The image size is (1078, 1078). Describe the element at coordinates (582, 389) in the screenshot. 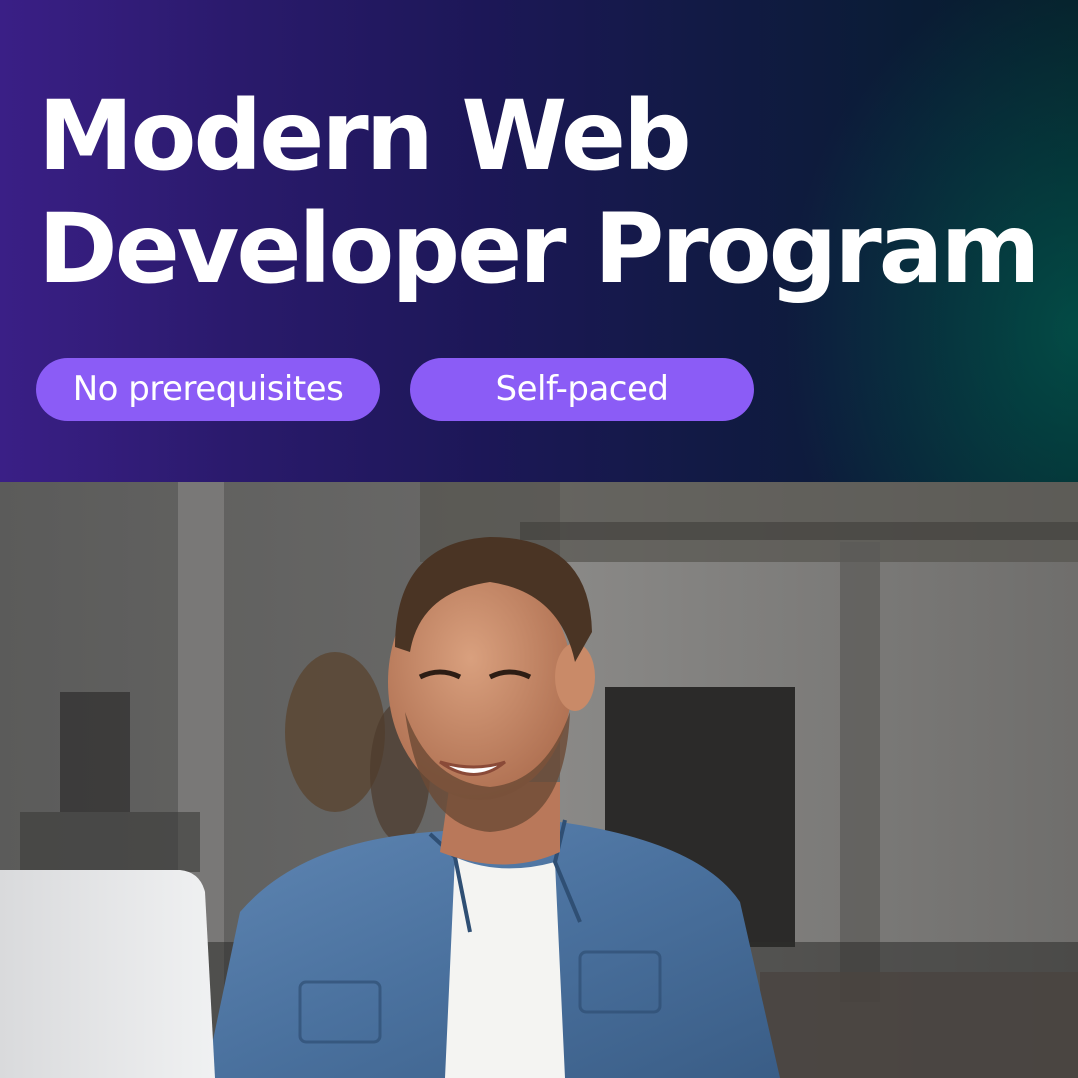

I see `chip-self-paced: Self-paced` at that location.